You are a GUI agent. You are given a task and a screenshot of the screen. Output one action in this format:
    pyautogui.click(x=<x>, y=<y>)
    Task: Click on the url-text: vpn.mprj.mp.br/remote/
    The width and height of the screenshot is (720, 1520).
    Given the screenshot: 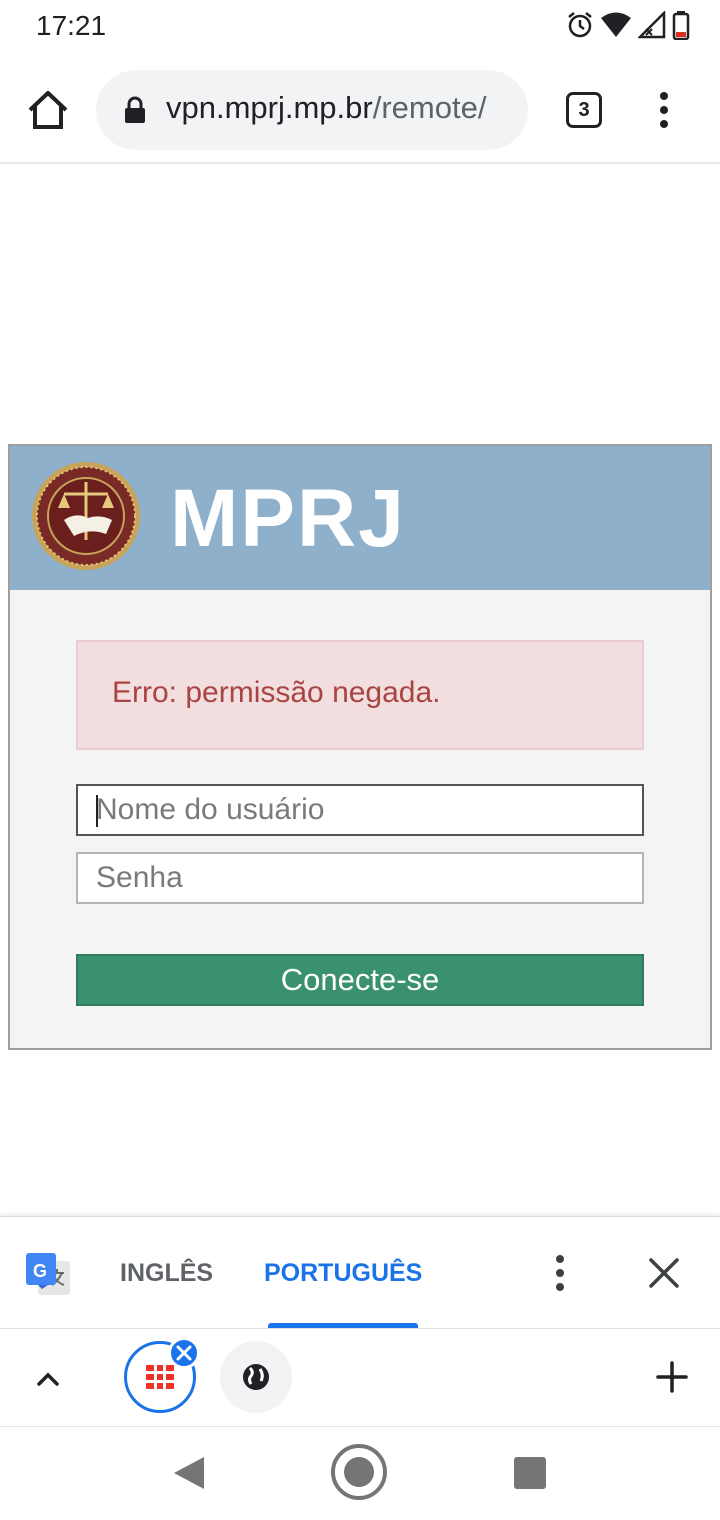 What is the action you would take?
    pyautogui.click(x=326, y=108)
    